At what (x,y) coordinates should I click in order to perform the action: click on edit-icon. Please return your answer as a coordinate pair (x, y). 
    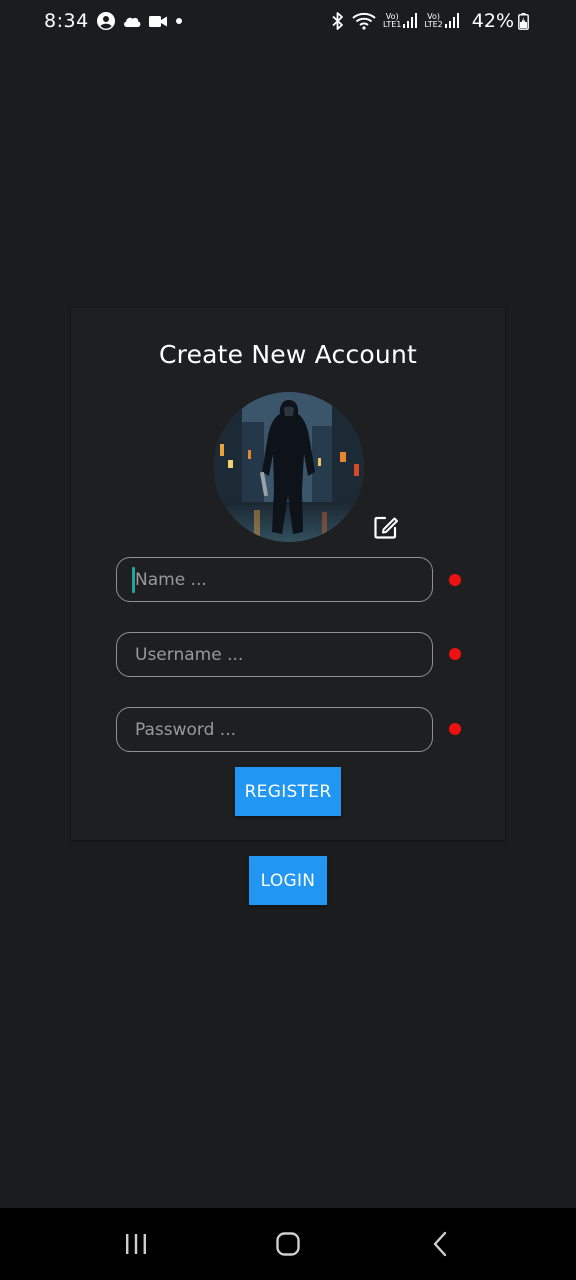
    Looking at the image, I should click on (386, 527).